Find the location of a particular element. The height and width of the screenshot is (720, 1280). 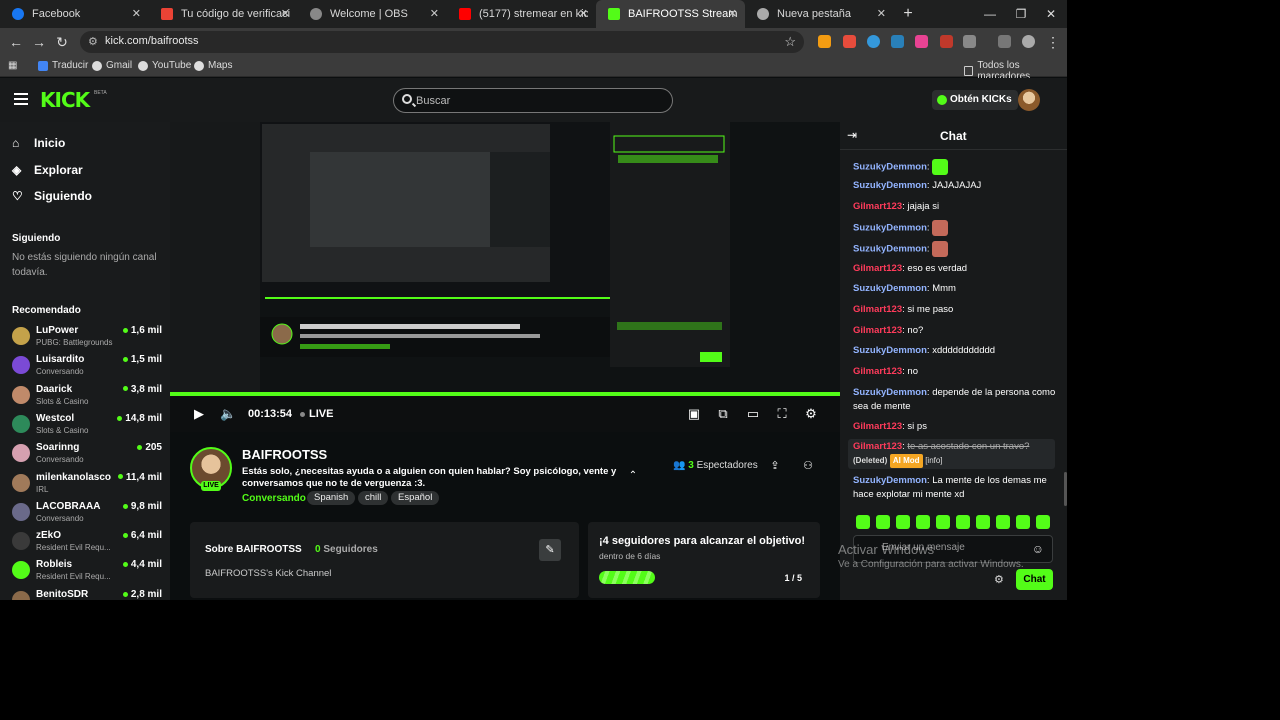

recommended-channel: Soarinng Conversando 205 is located at coordinates (87, 456).